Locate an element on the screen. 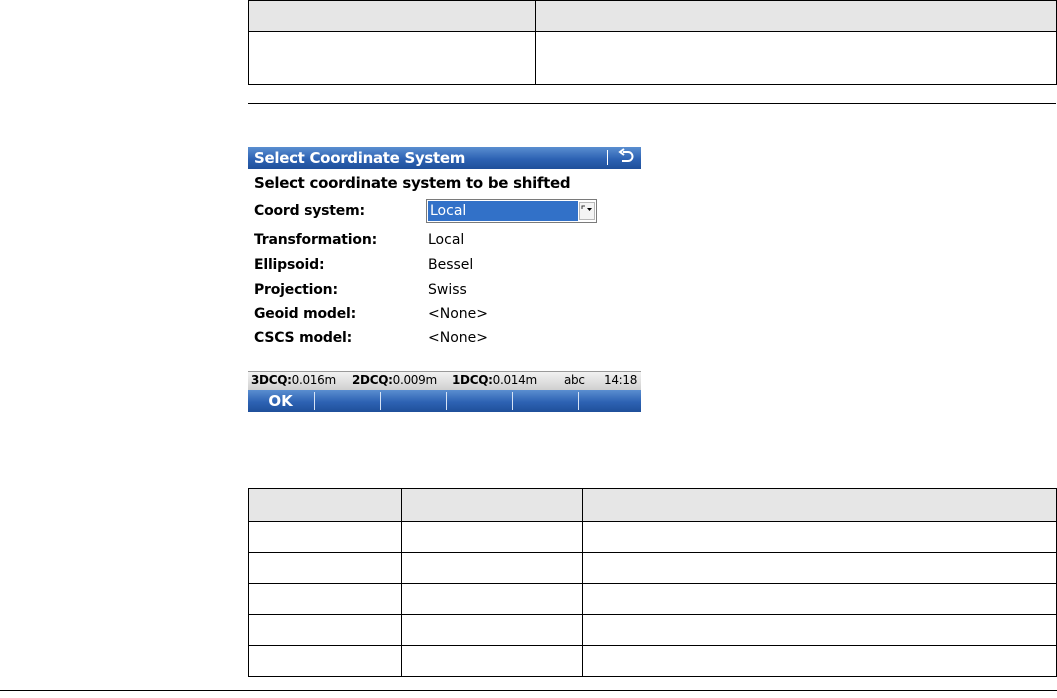 The image size is (1057, 698). projection-value: Swiss is located at coordinates (447, 290).